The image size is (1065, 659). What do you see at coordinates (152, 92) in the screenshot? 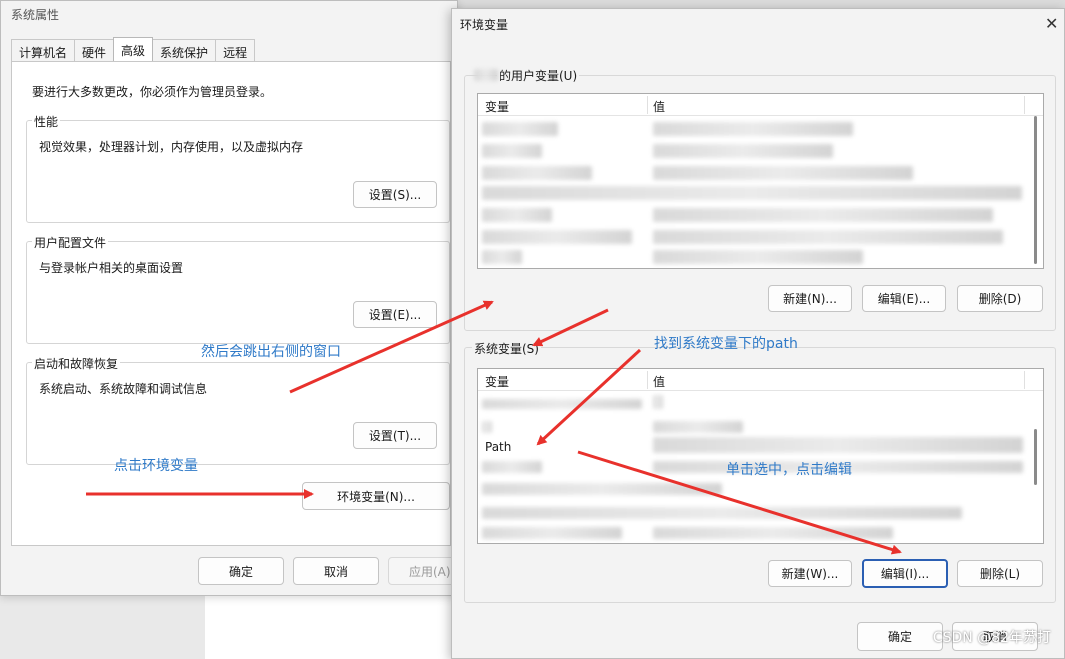
I see `admin-note: 要进行大多数更改，你必须作为管理员登录。` at bounding box center [152, 92].